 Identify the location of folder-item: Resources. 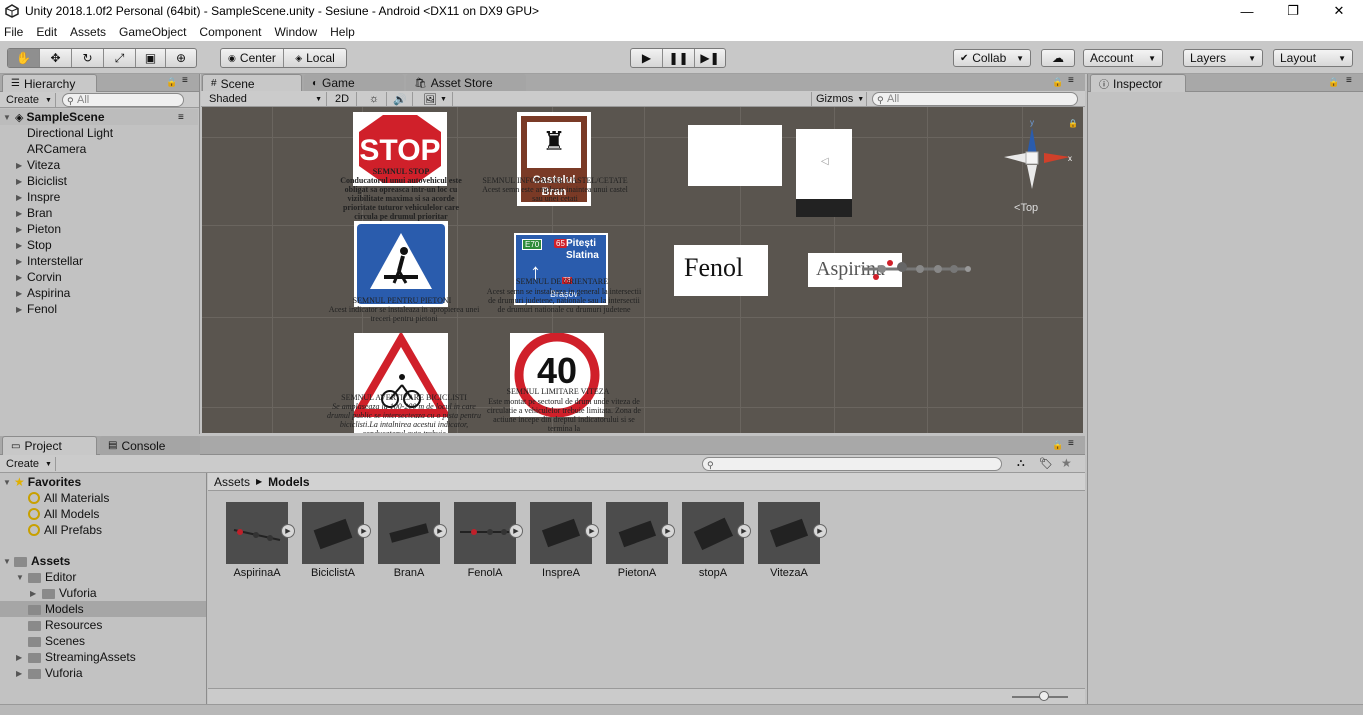
(65, 625).